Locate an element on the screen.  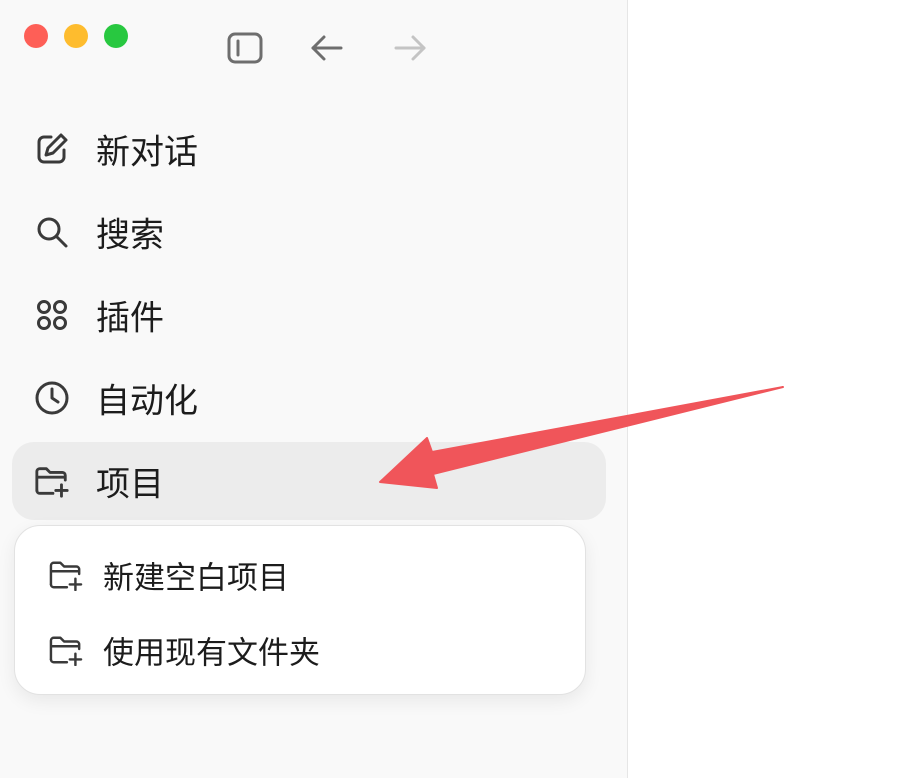
sidebar-item-label: 新对话 is located at coordinates (147, 152).